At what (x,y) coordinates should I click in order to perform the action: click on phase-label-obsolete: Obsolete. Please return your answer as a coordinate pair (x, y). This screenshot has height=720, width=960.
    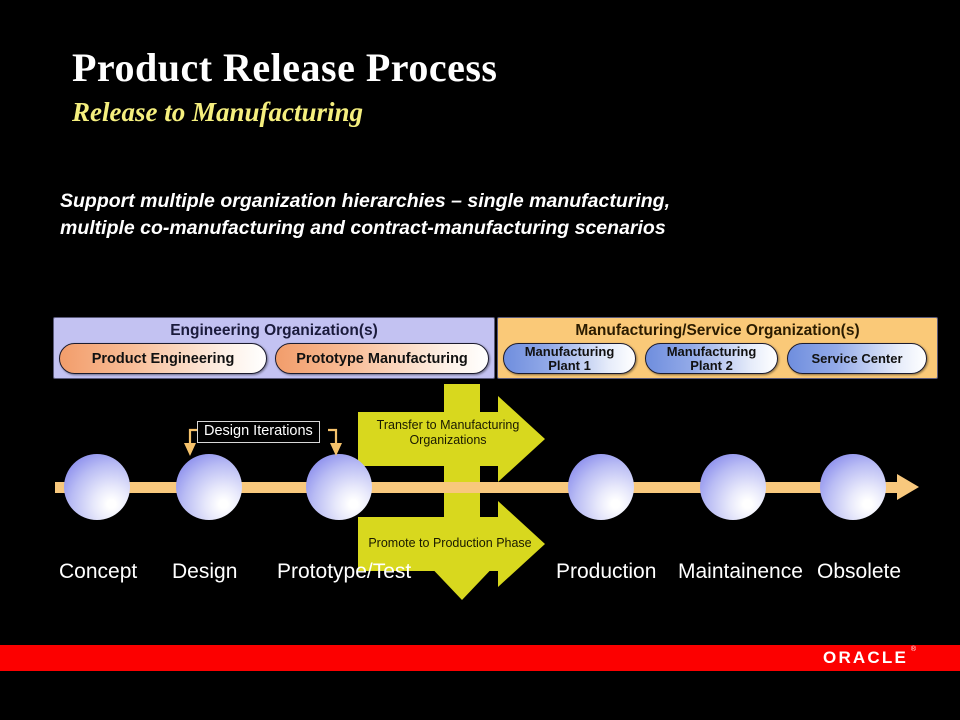
    Looking at the image, I should click on (859, 571).